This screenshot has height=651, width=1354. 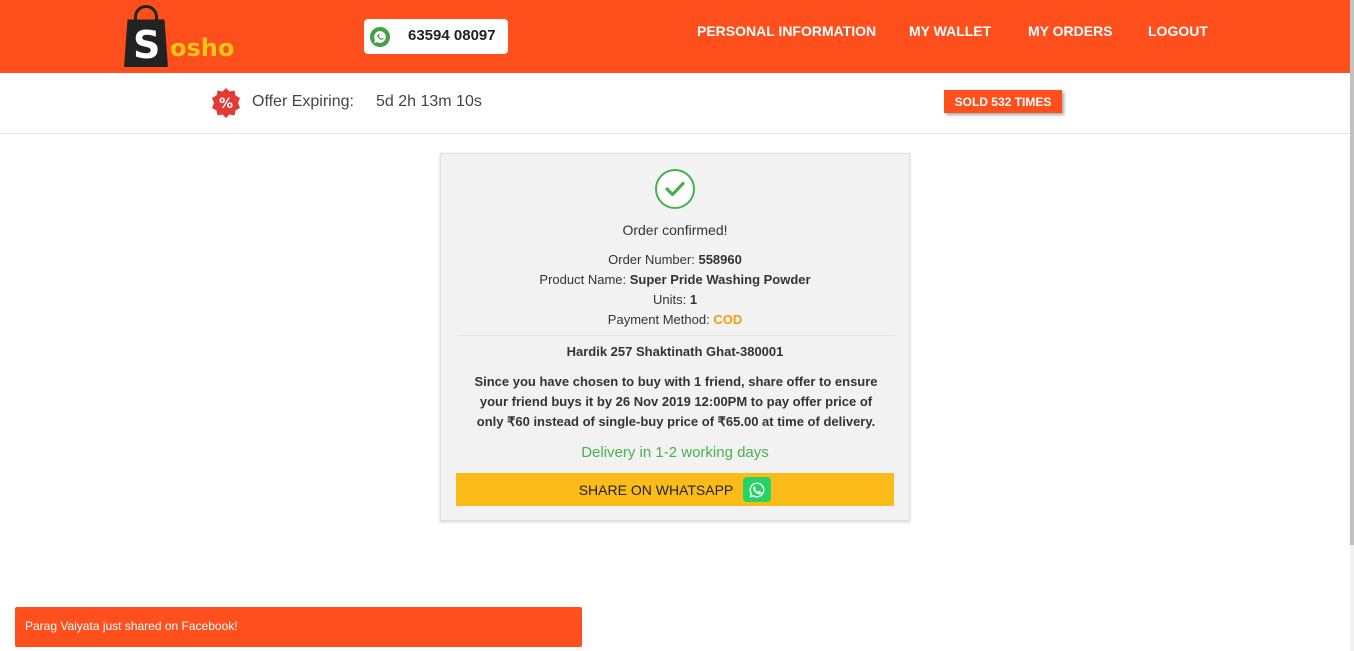 I want to click on payment-method-label: Payment Method:, so click(x=658, y=319).